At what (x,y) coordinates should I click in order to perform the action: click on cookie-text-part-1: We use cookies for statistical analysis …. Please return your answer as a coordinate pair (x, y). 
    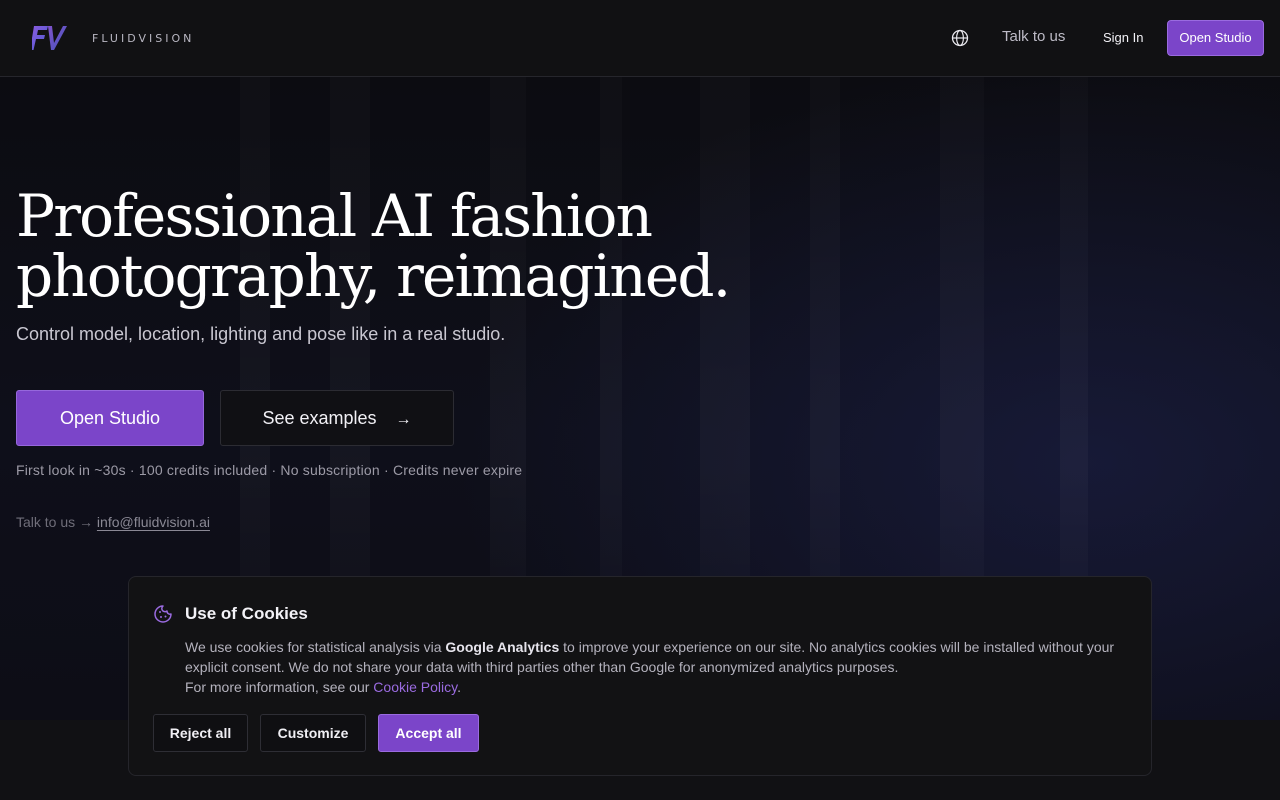
    Looking at the image, I should click on (315, 647).